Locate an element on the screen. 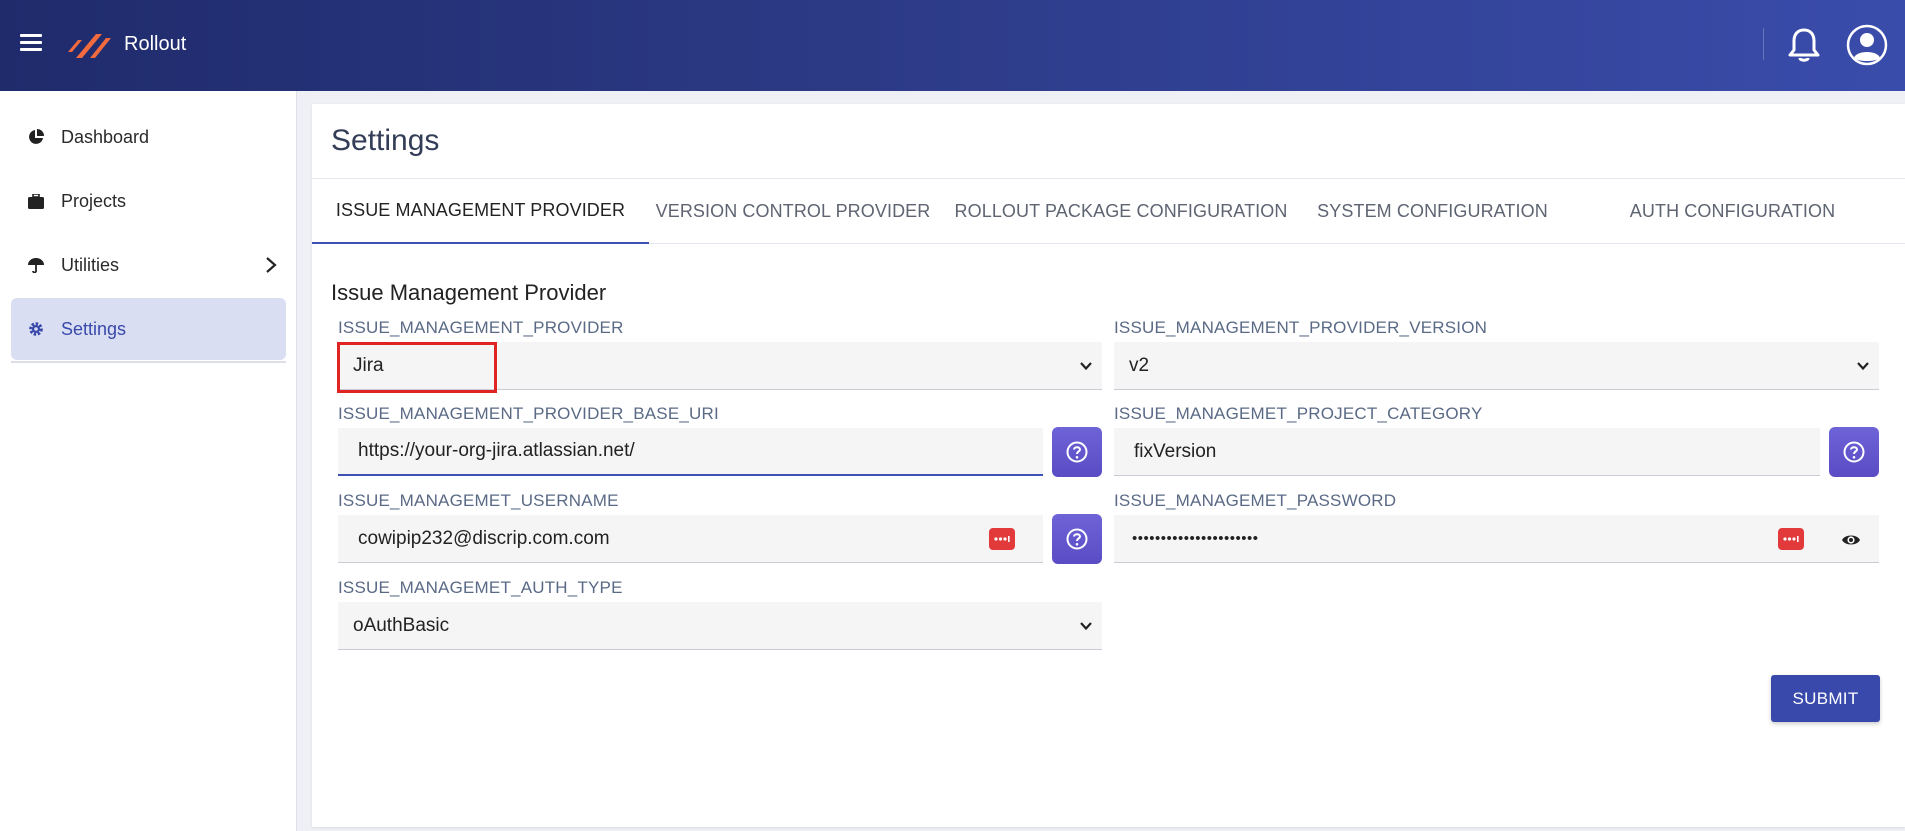 This screenshot has height=831, width=1905. provider-label: ISSUE_MANAGEMENT_PROVIDER is located at coordinates (481, 327).